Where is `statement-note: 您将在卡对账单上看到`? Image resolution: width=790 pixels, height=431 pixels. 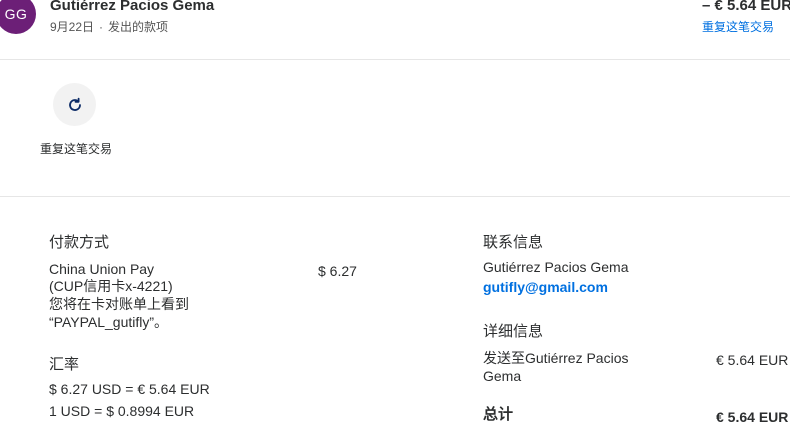
statement-note: 您将在卡对账单上看到 is located at coordinates (119, 304).